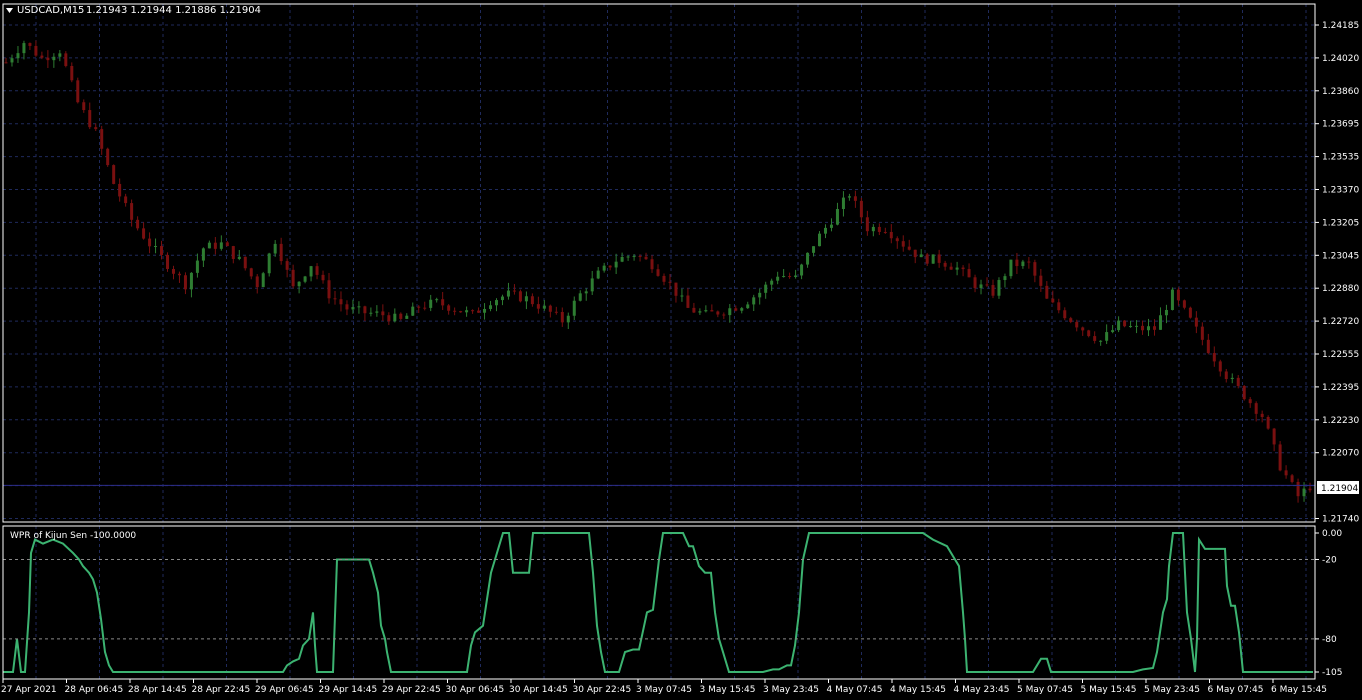 The width and height of the screenshot is (1362, 700). What do you see at coordinates (1340, 158) in the screenshot?
I see `y-tick-label: 1.23535` at bounding box center [1340, 158].